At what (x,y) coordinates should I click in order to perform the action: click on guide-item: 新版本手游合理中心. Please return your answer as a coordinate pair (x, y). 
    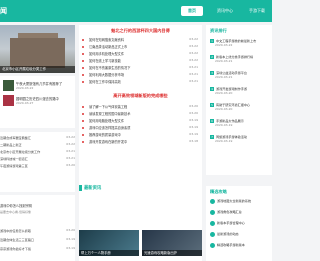
    Looking at the image, I should click on (241, 223).